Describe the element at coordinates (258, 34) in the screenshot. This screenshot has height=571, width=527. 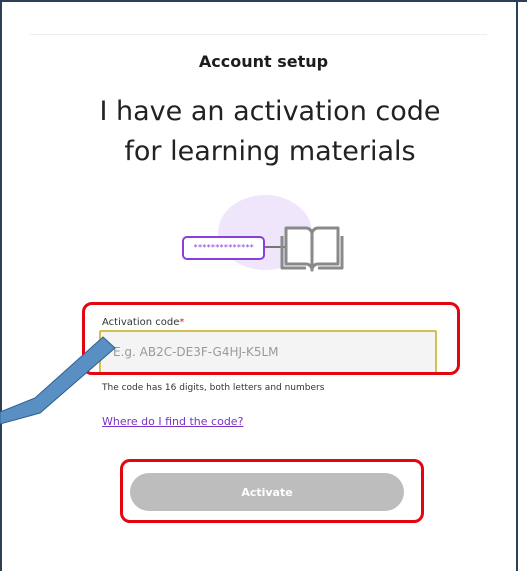
I see `header-divider` at that location.